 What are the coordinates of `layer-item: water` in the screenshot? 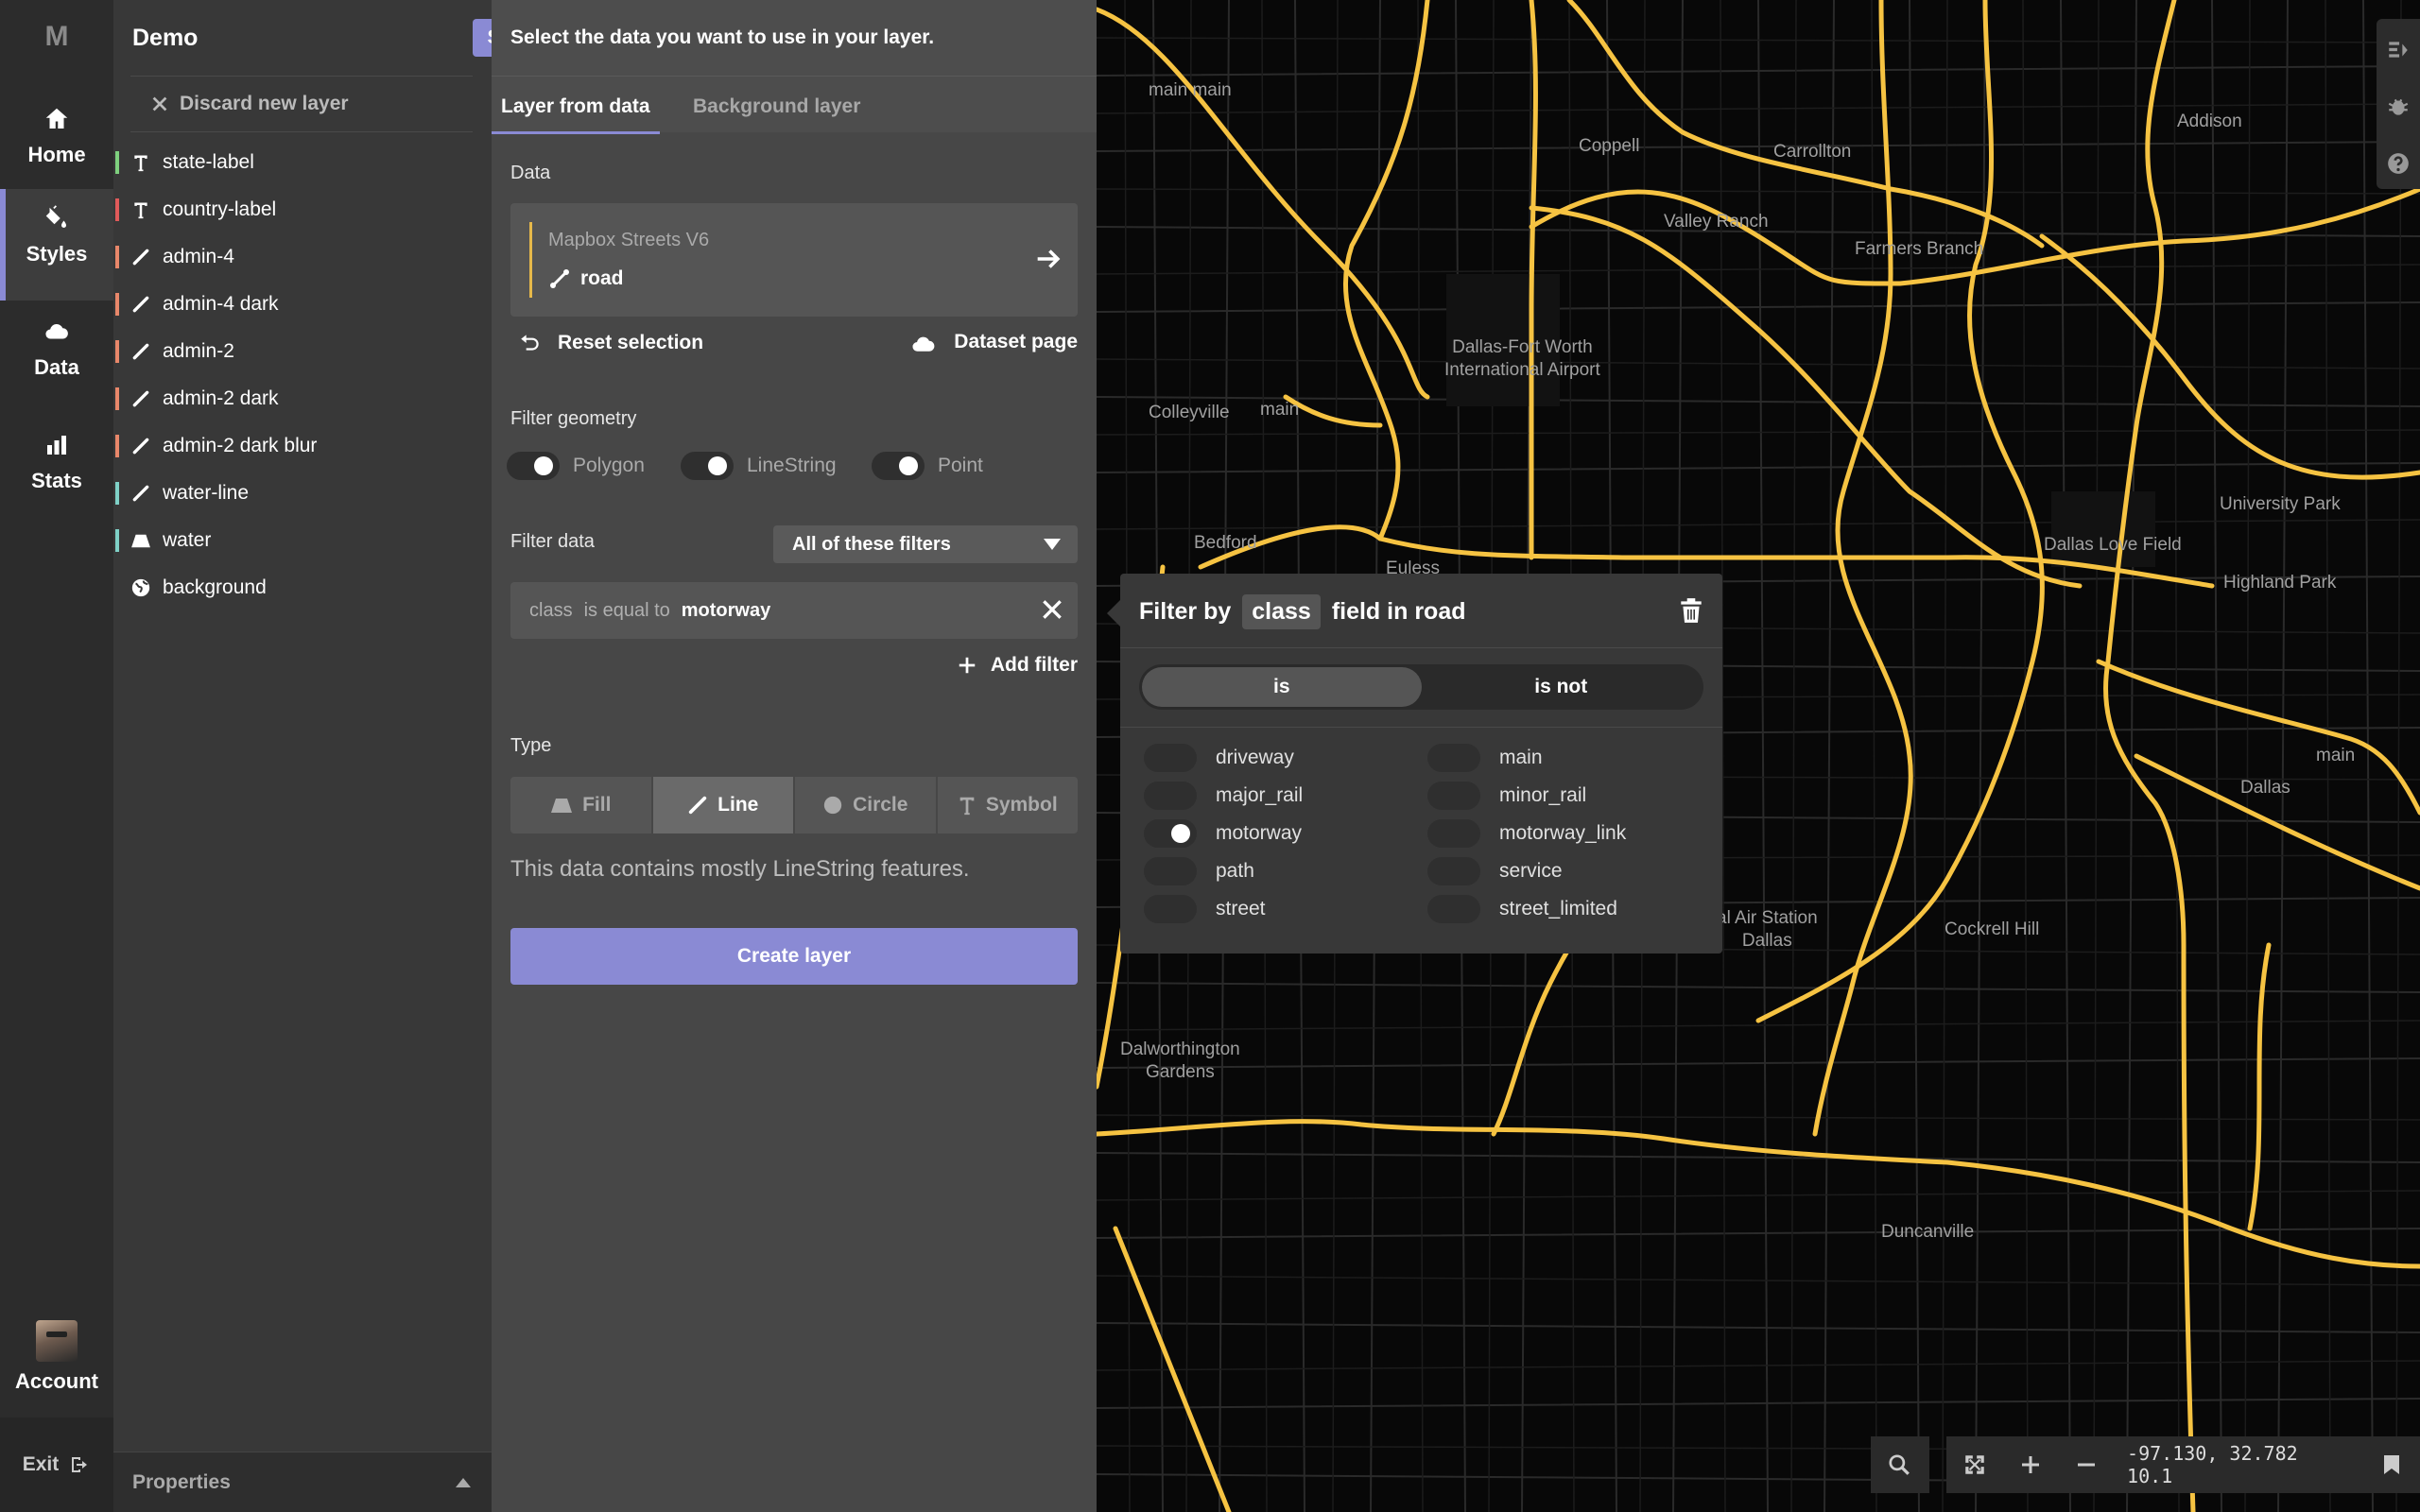 It's located at (302, 540).